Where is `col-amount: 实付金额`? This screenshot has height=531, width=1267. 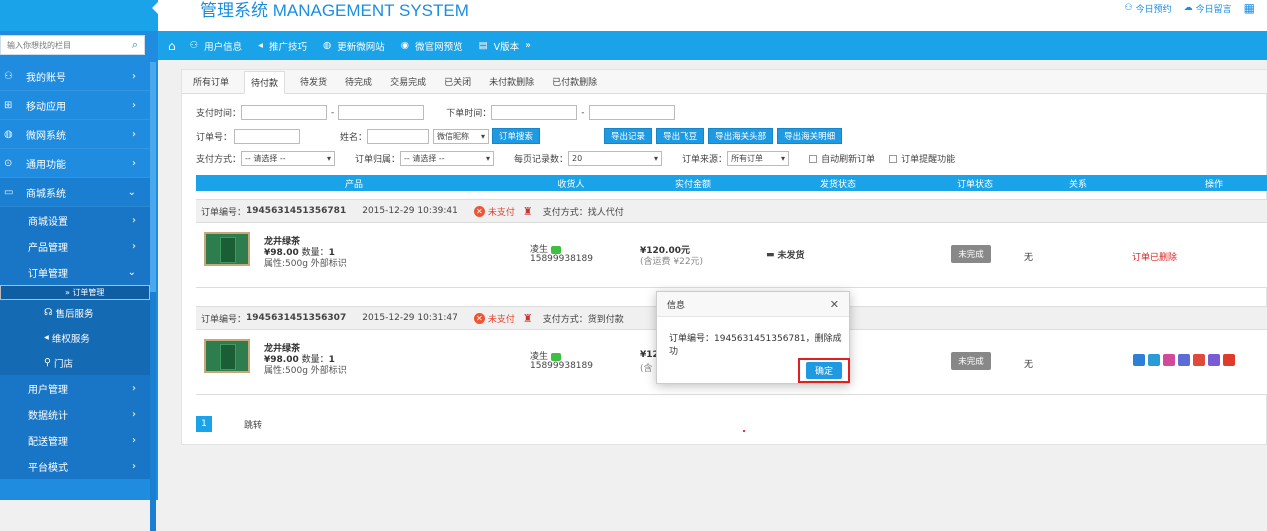 col-amount: 实付金额 is located at coordinates (692, 184).